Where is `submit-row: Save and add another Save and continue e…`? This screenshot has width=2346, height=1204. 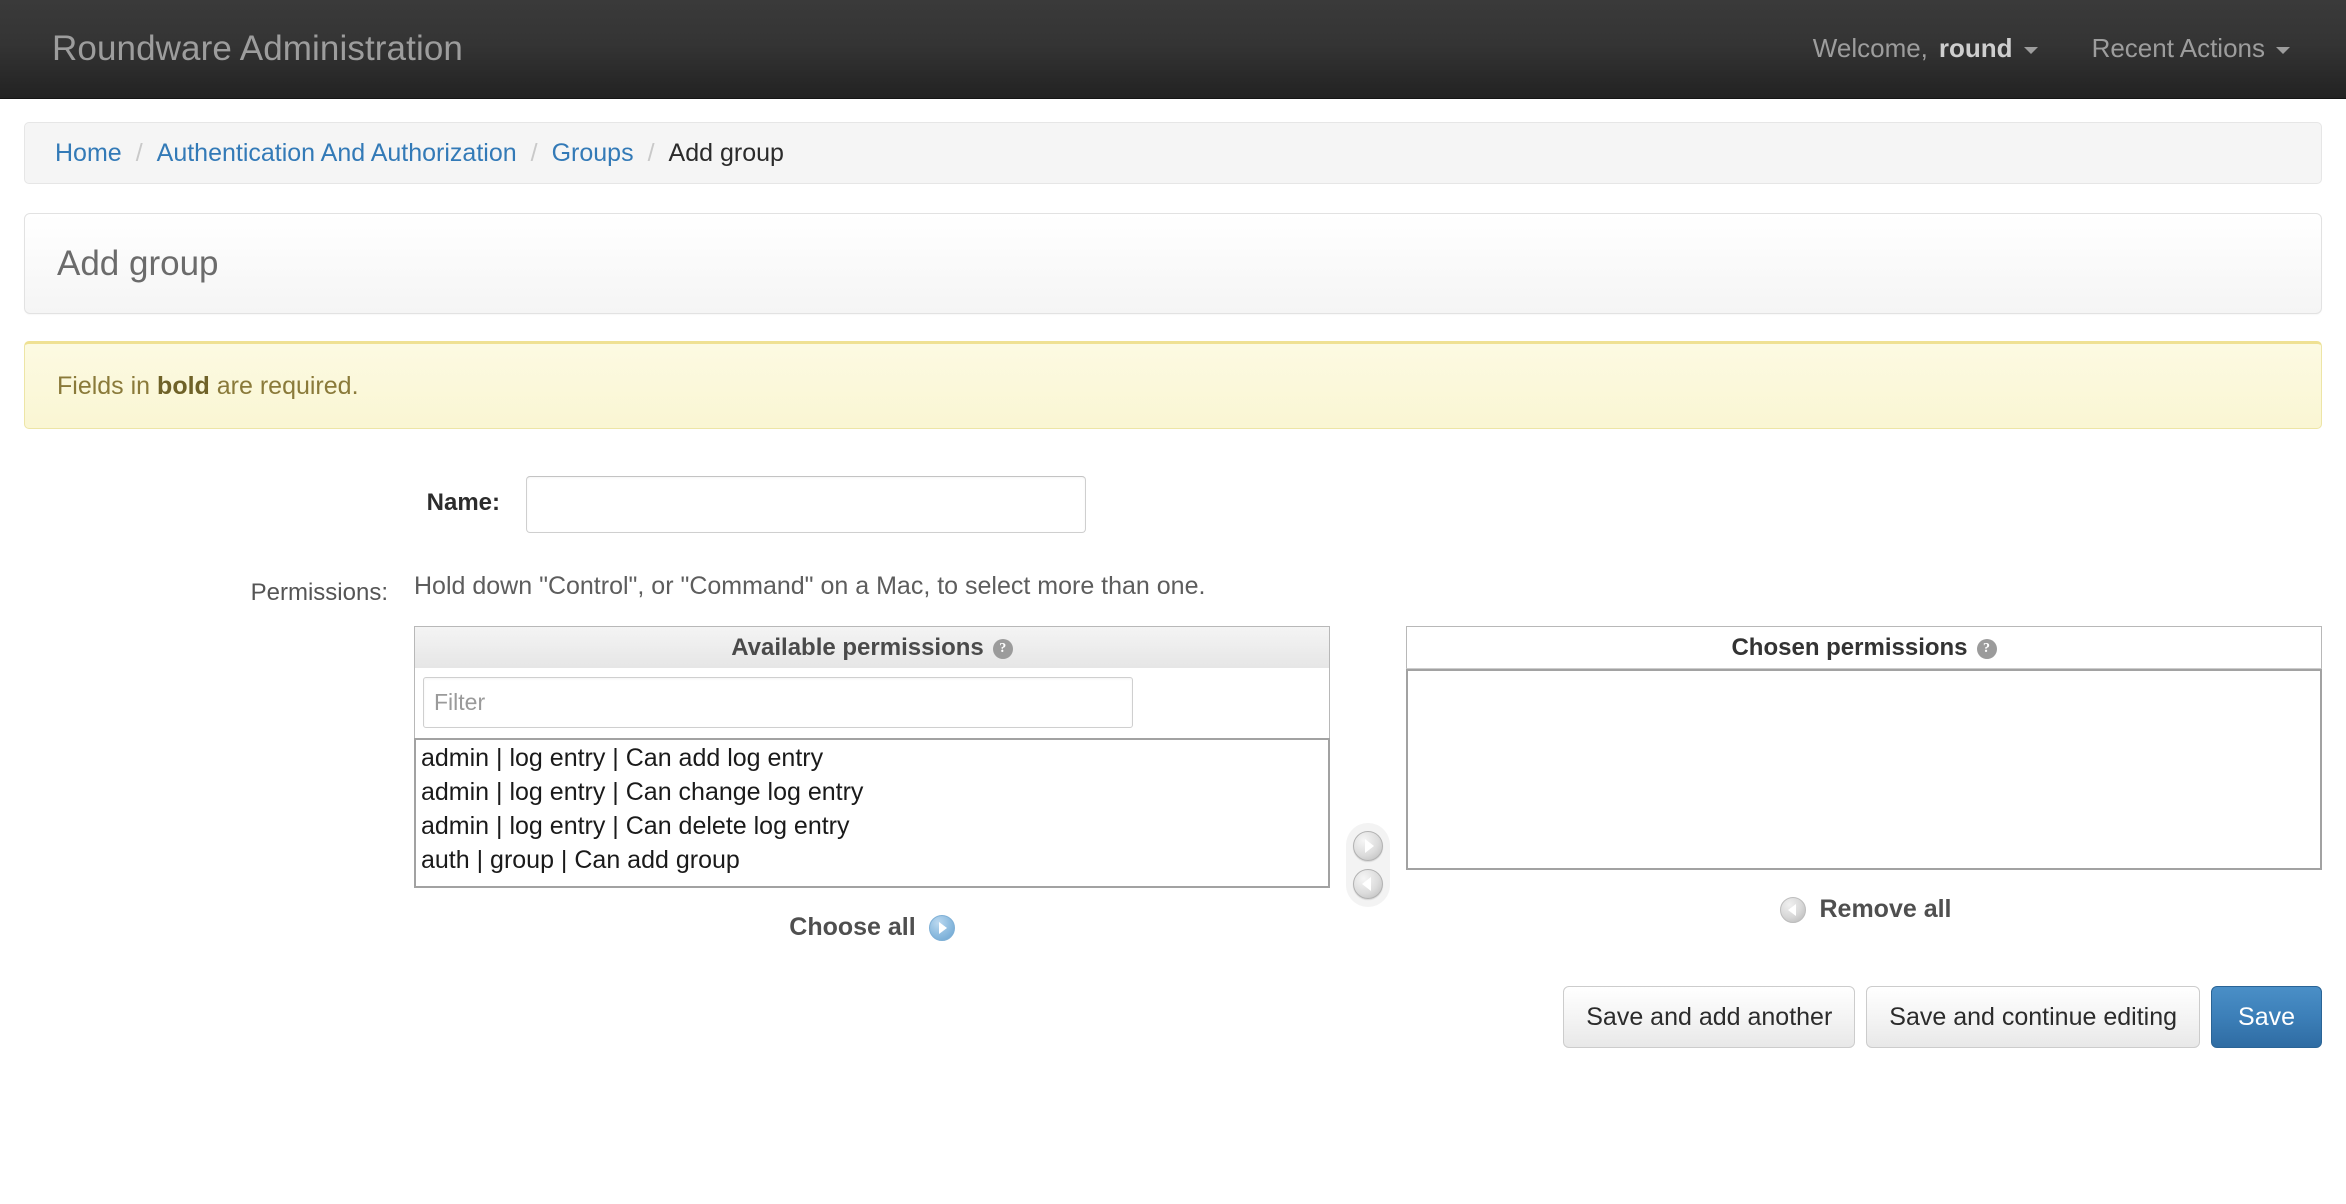 submit-row: Save and add another Save and continue e… is located at coordinates (1173, 1017).